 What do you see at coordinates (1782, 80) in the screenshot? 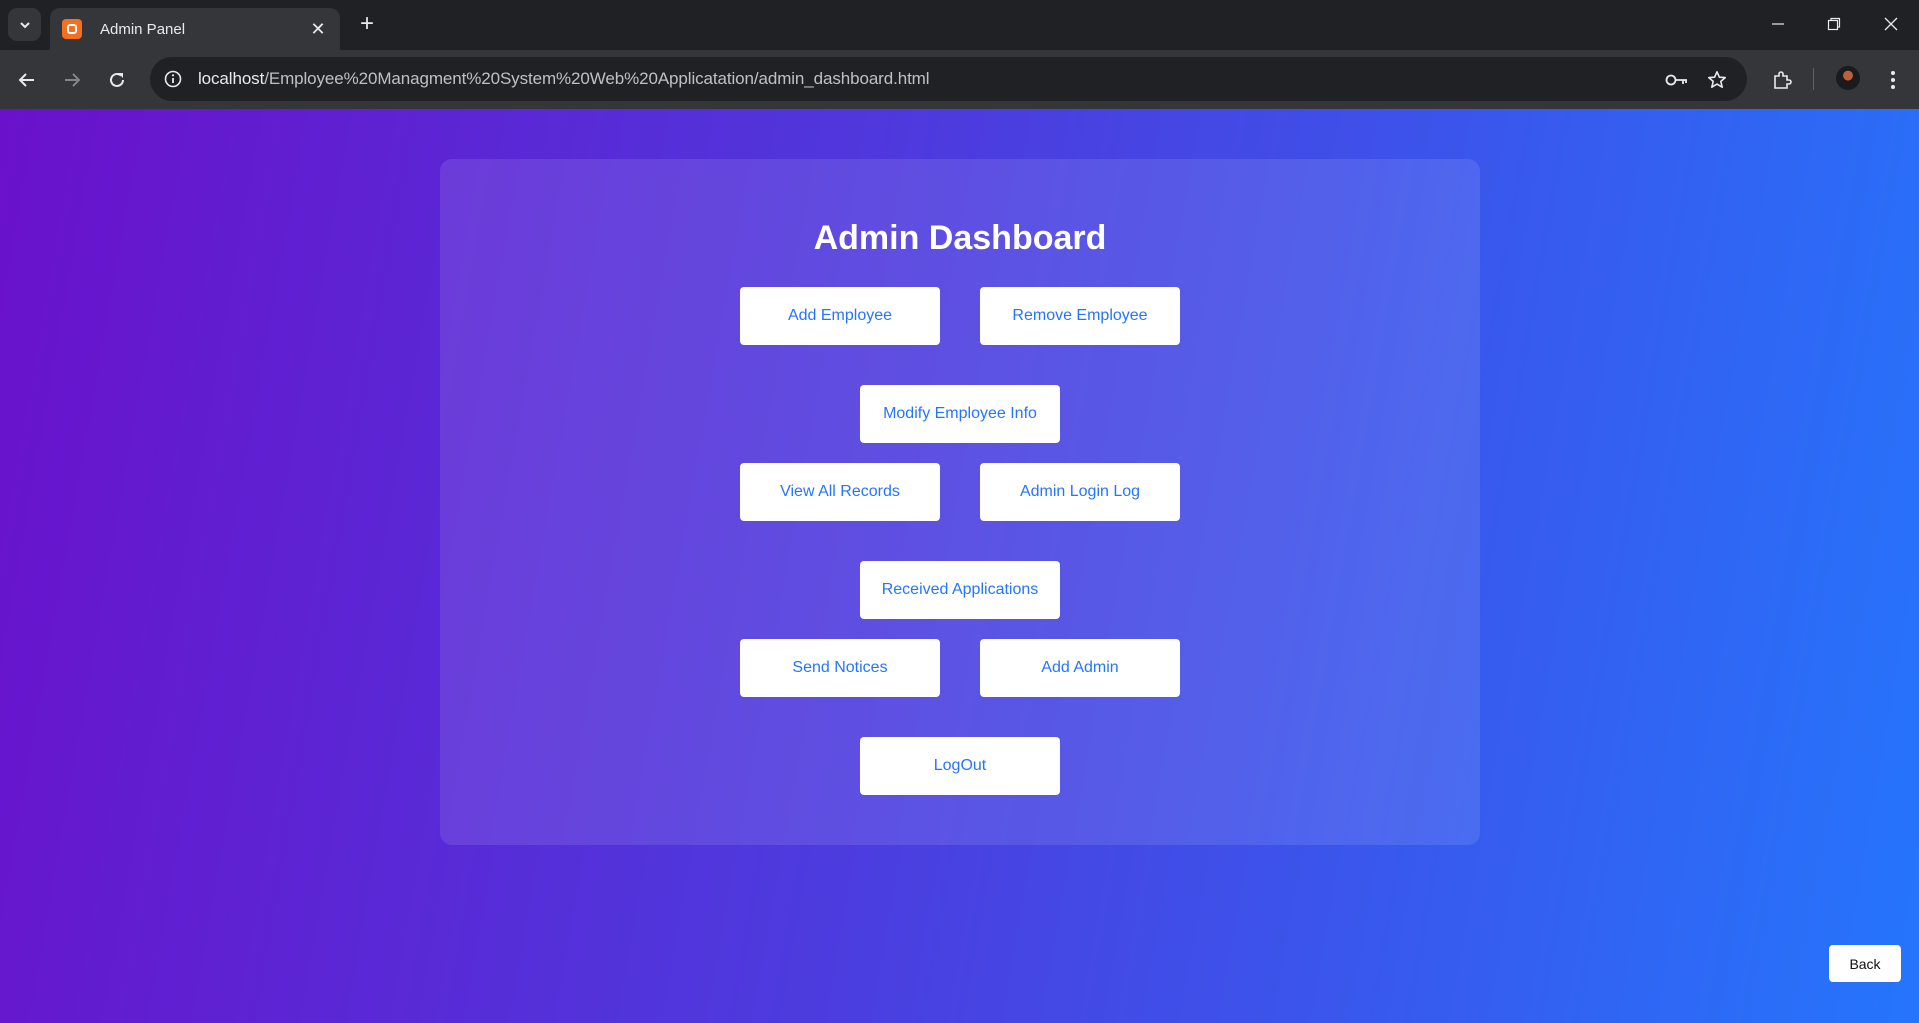
I see `extensions-icon` at bounding box center [1782, 80].